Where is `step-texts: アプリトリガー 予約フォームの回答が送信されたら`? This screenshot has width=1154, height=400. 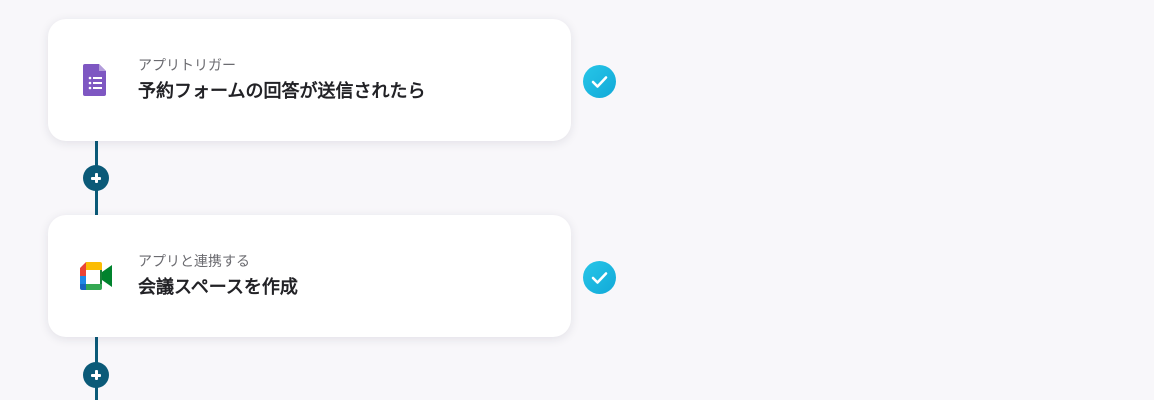 step-texts: アプリトリガー 予約フォームの回答が送信されたら is located at coordinates (281, 80).